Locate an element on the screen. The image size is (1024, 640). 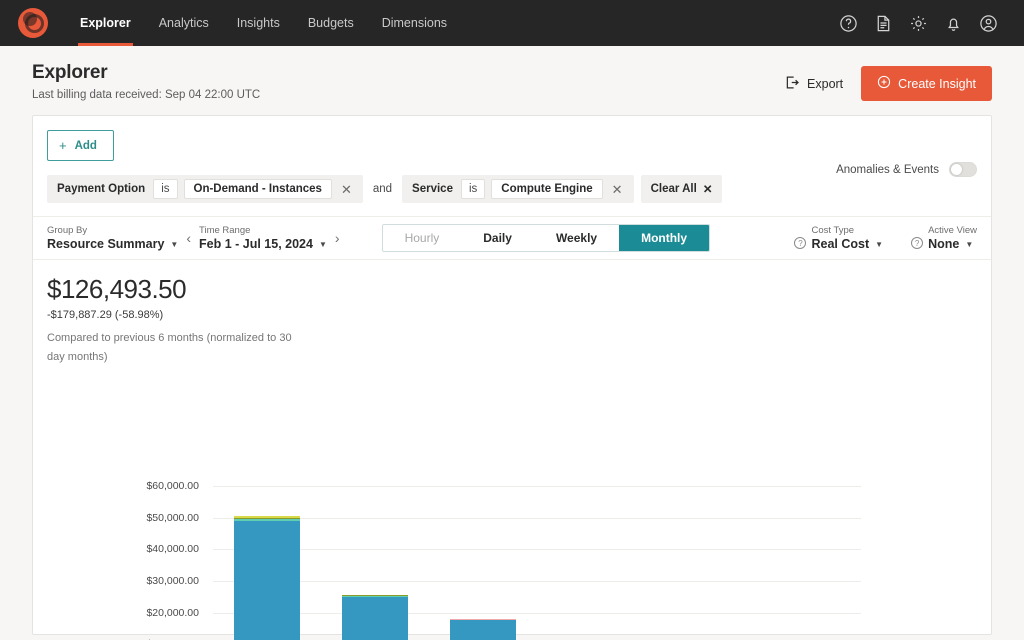
anomalies-events-control: Anomalies & Events is located at coordinates (906, 169).